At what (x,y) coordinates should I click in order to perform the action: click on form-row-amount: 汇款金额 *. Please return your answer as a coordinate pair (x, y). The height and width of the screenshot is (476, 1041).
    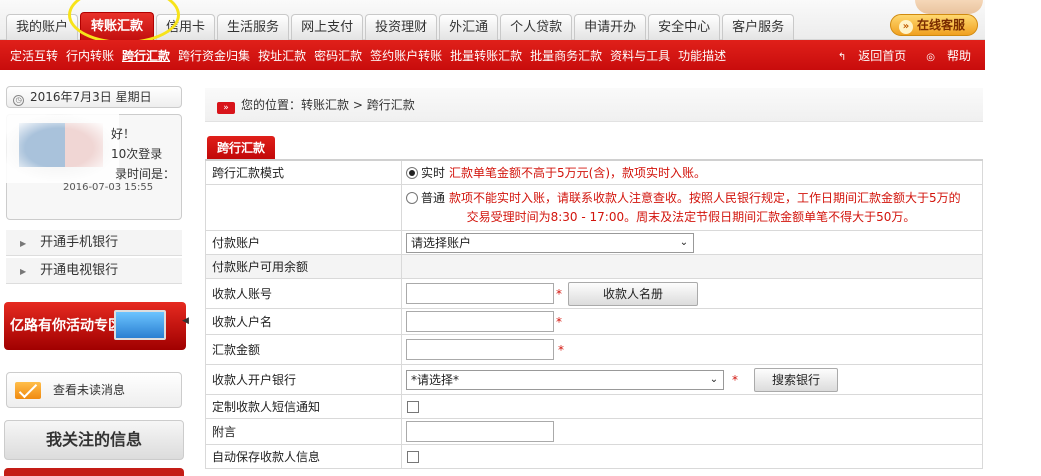
    Looking at the image, I should click on (594, 350).